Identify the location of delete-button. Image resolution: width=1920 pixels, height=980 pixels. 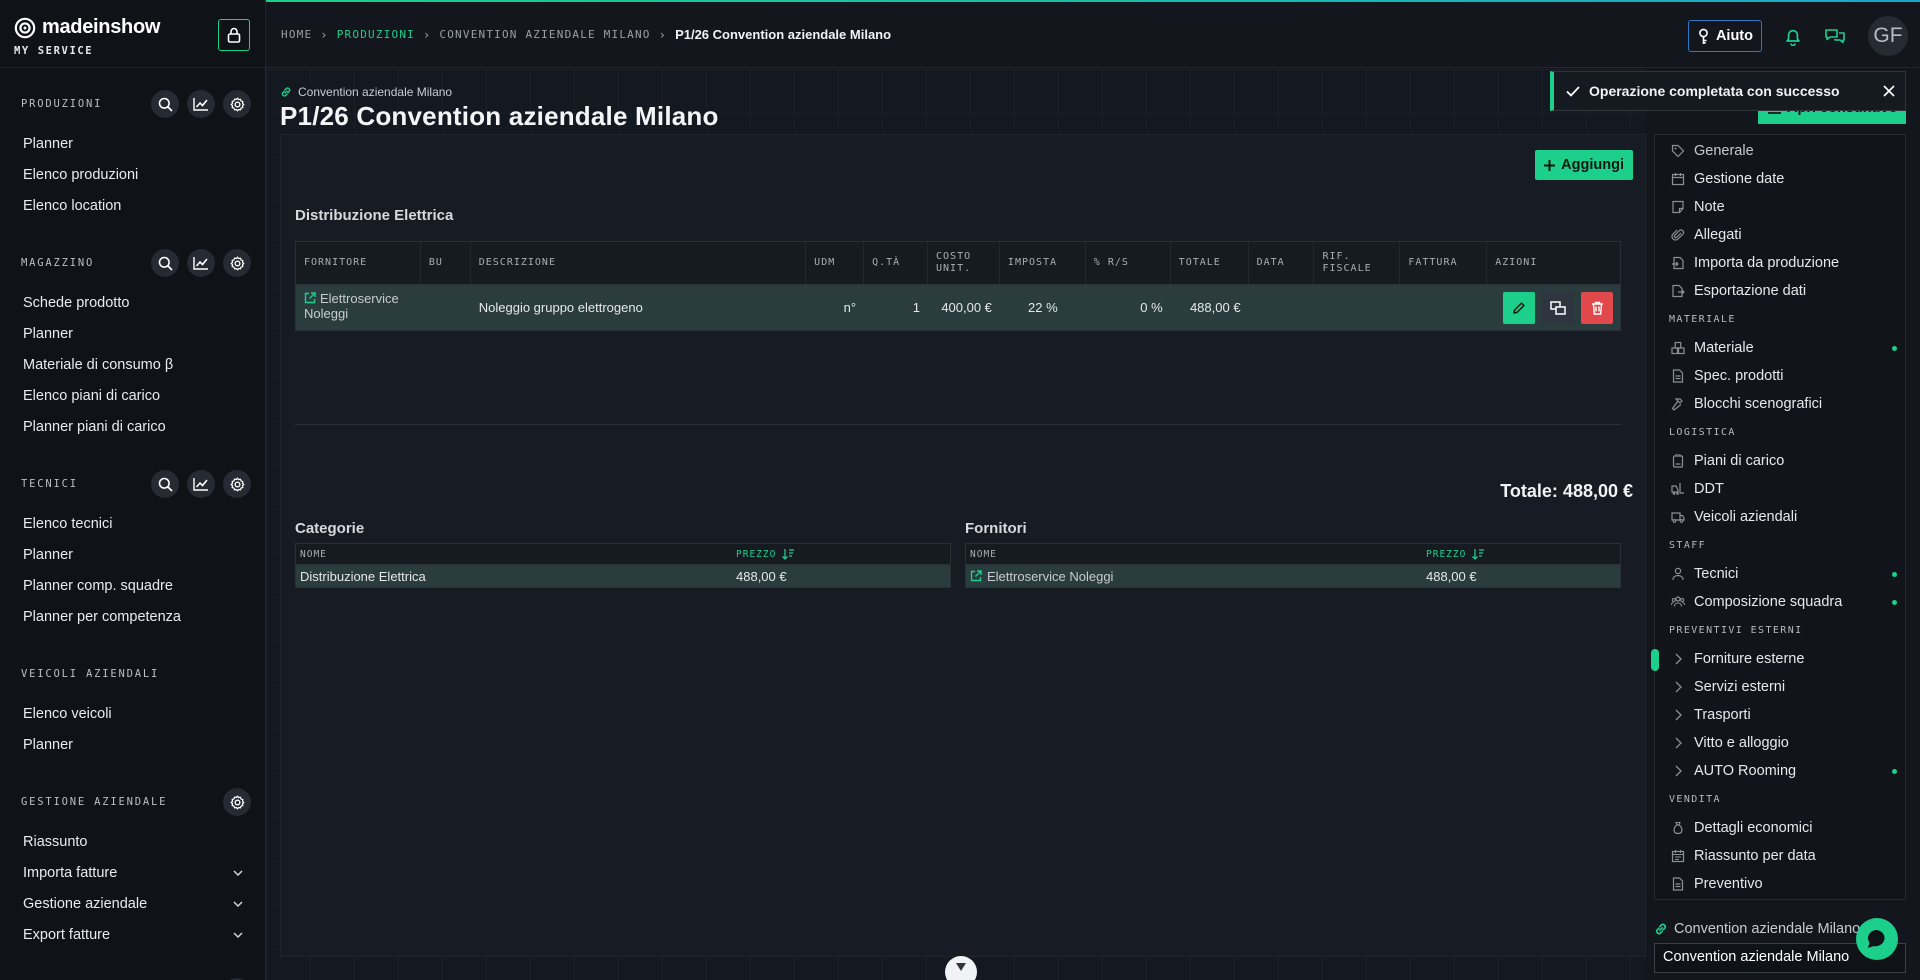
(1597, 307).